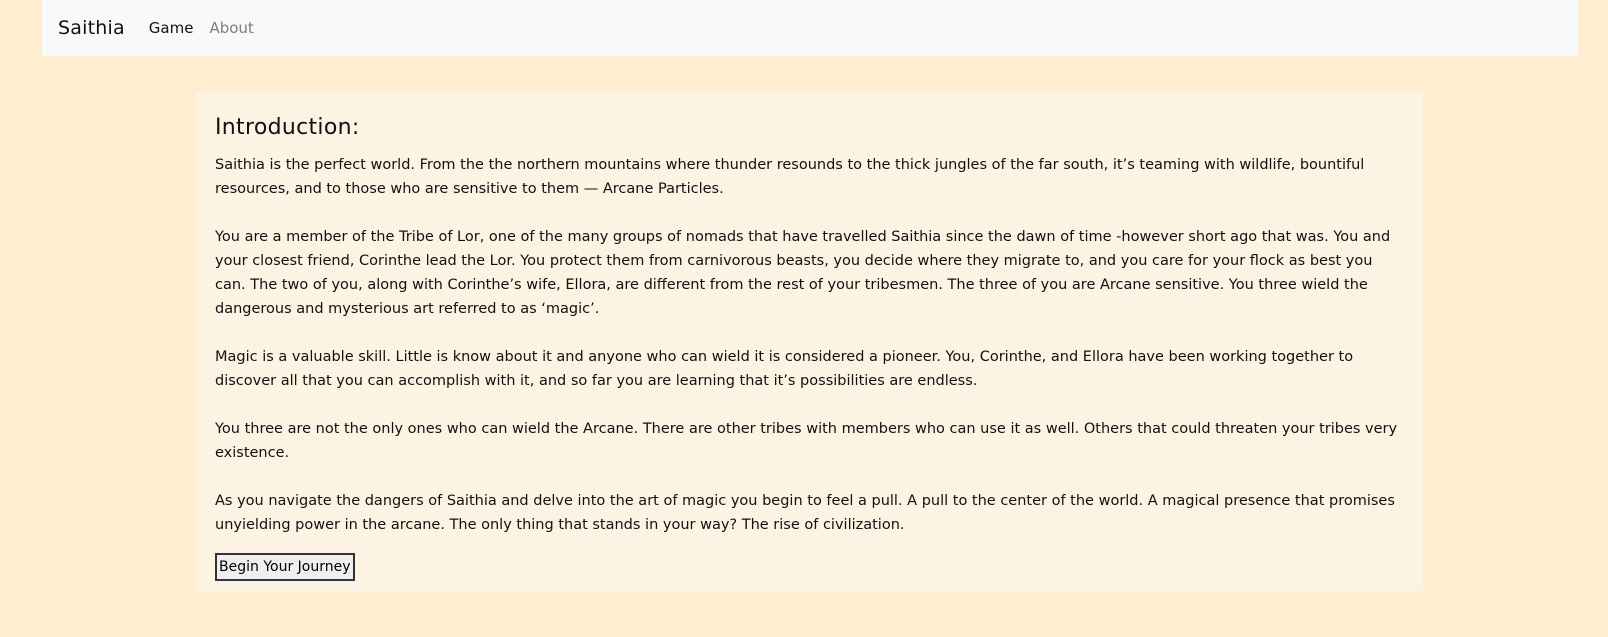  What do you see at coordinates (287, 127) in the screenshot?
I see `intro-heading: Introduction:` at bounding box center [287, 127].